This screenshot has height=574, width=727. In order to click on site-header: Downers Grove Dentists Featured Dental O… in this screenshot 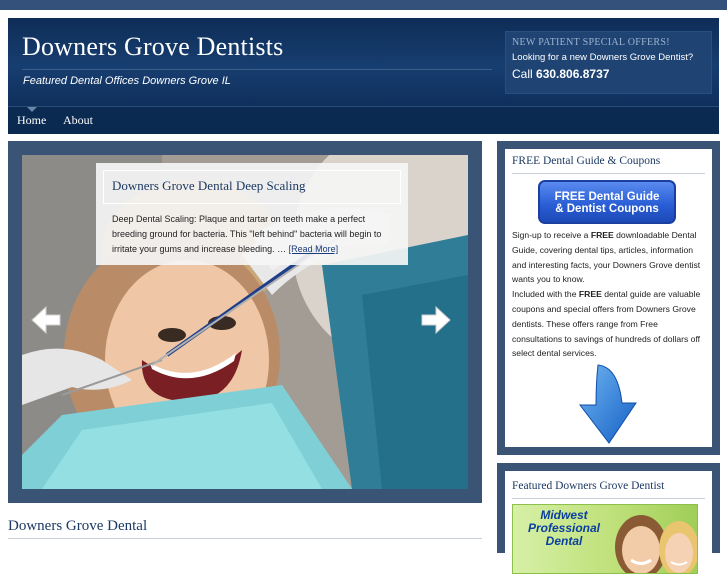, I will do `click(363, 62)`.